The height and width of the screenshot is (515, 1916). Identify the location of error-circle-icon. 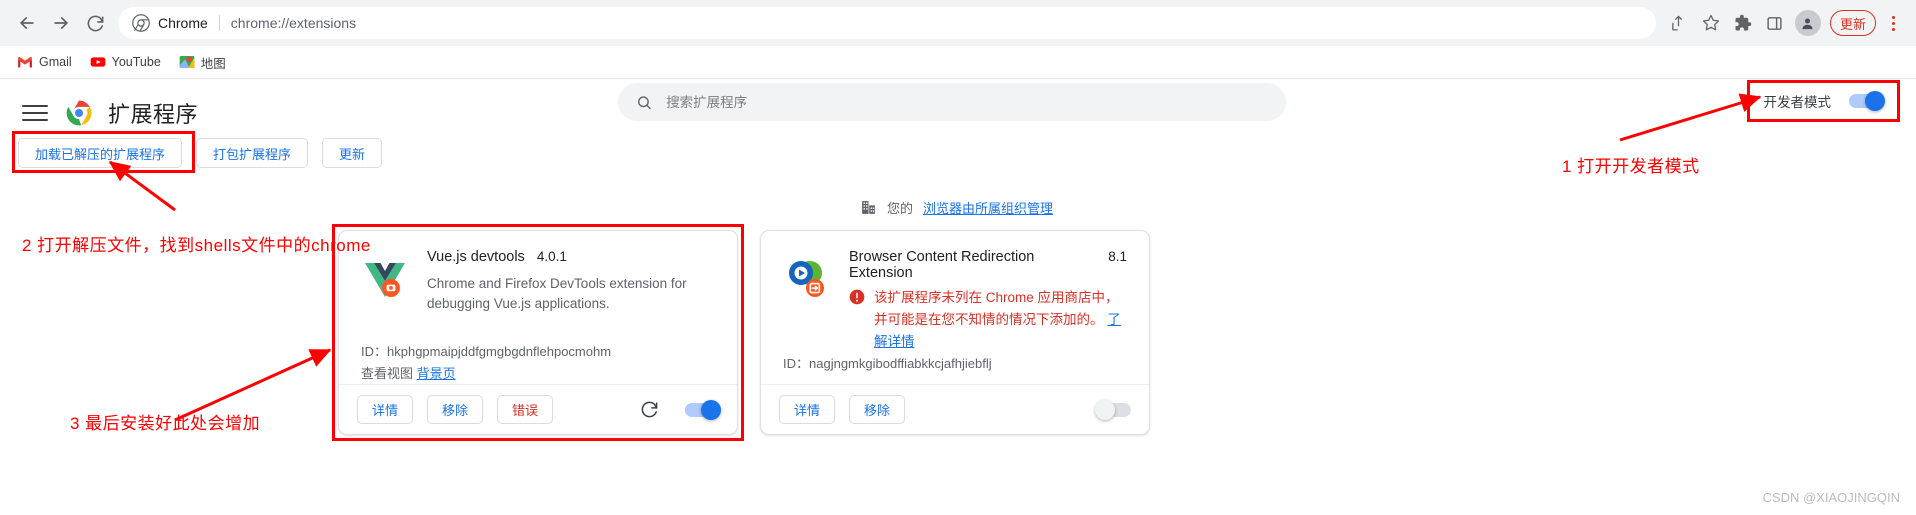
(857, 297).